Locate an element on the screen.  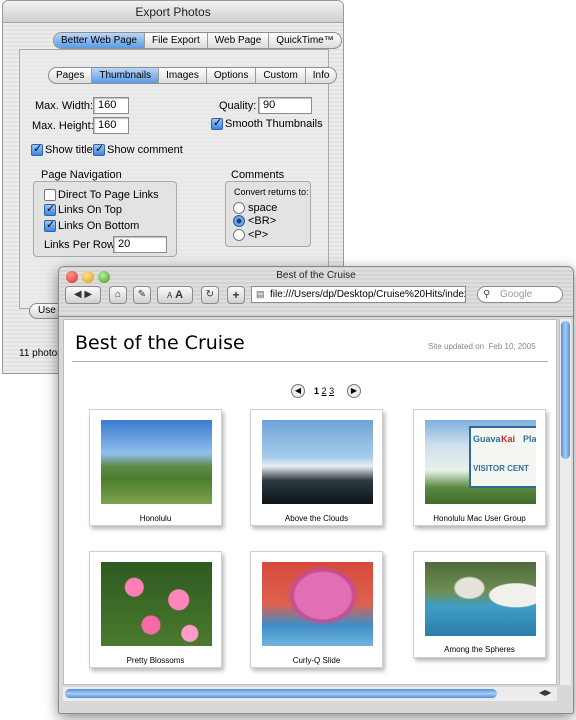
smooth-thumbnails-label: Smooth Thumbnails is located at coordinates (274, 124).